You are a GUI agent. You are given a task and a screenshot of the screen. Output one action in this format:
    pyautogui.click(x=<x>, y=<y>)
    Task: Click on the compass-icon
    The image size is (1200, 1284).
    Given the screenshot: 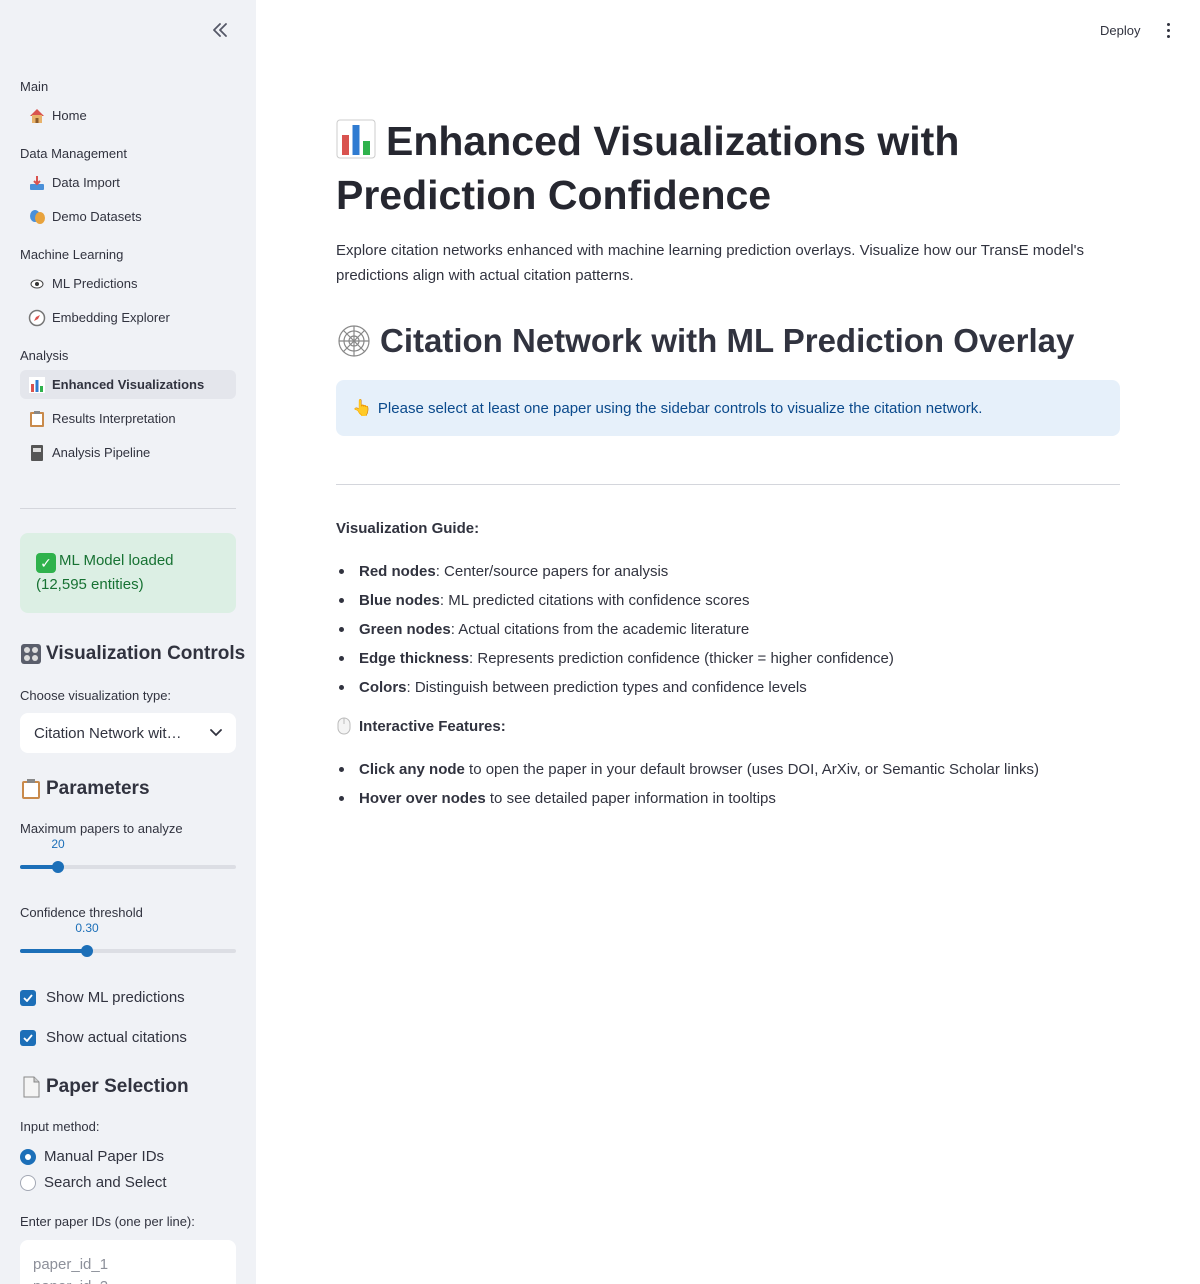 What is the action you would take?
    pyautogui.click(x=37, y=318)
    